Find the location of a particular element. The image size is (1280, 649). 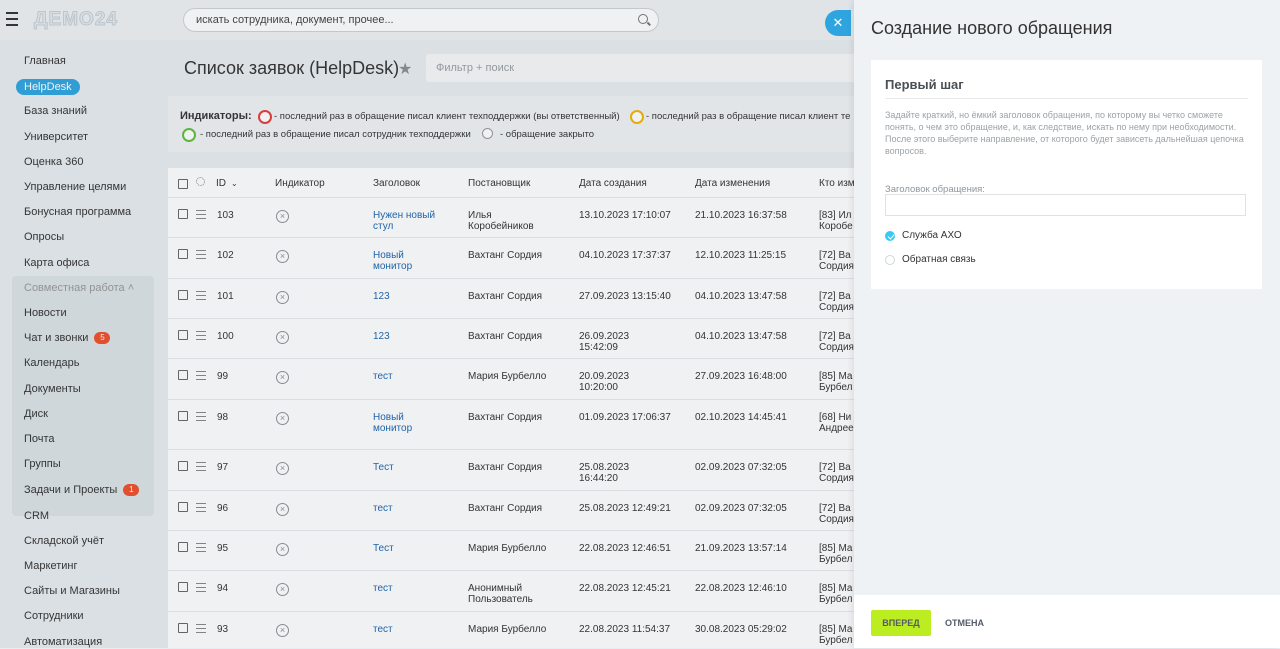

radio-feedback-label: Обратная связь is located at coordinates (939, 259).